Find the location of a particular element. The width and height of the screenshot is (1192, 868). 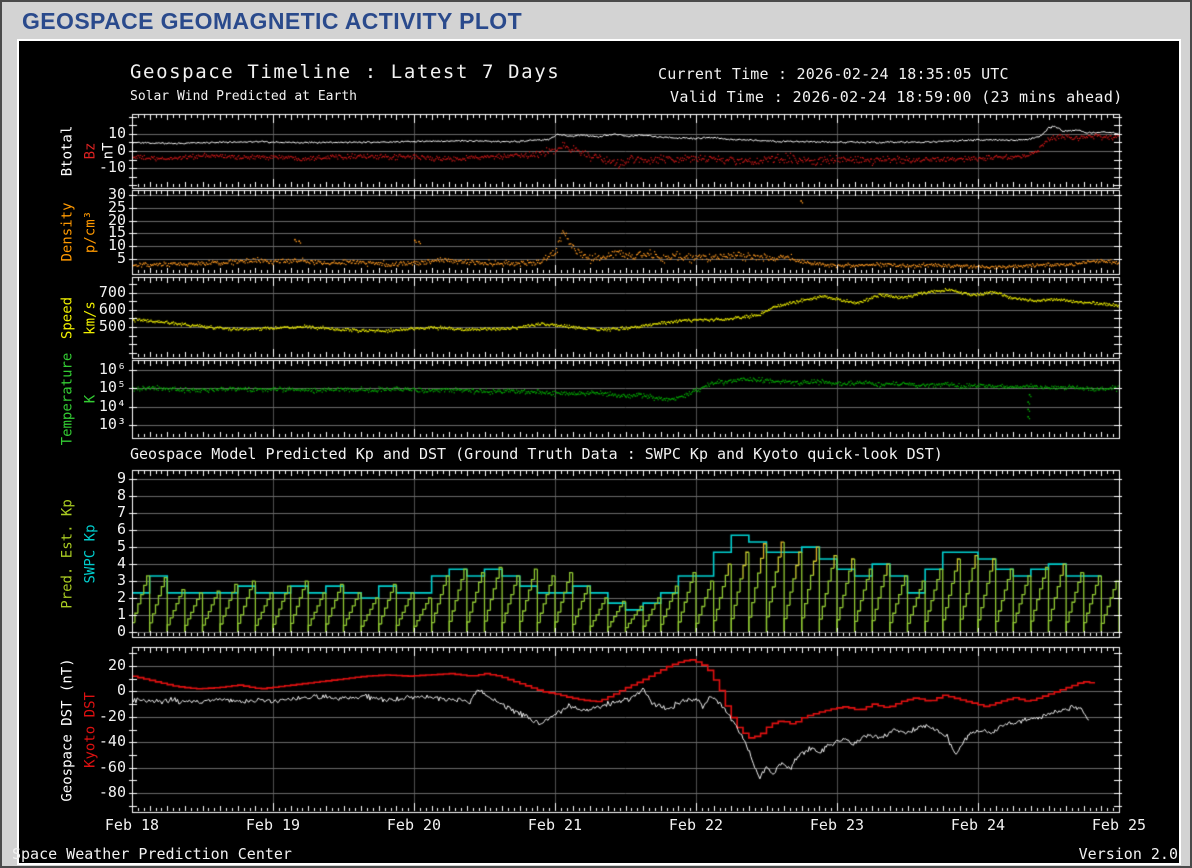

y-tick-label-speed: 700 is located at coordinates (112, 291).